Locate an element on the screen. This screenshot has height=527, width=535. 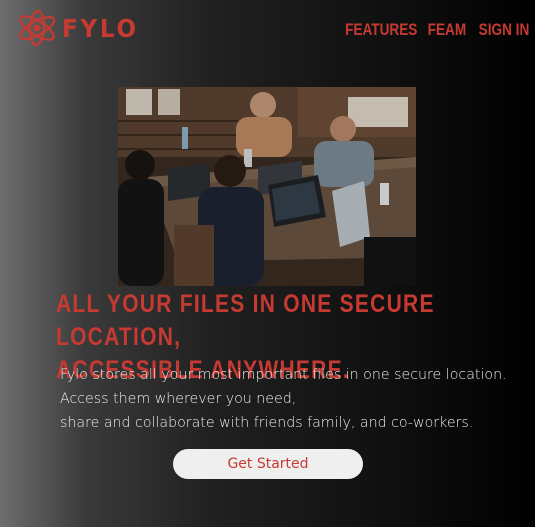
logo: FYLO is located at coordinates (79, 28).